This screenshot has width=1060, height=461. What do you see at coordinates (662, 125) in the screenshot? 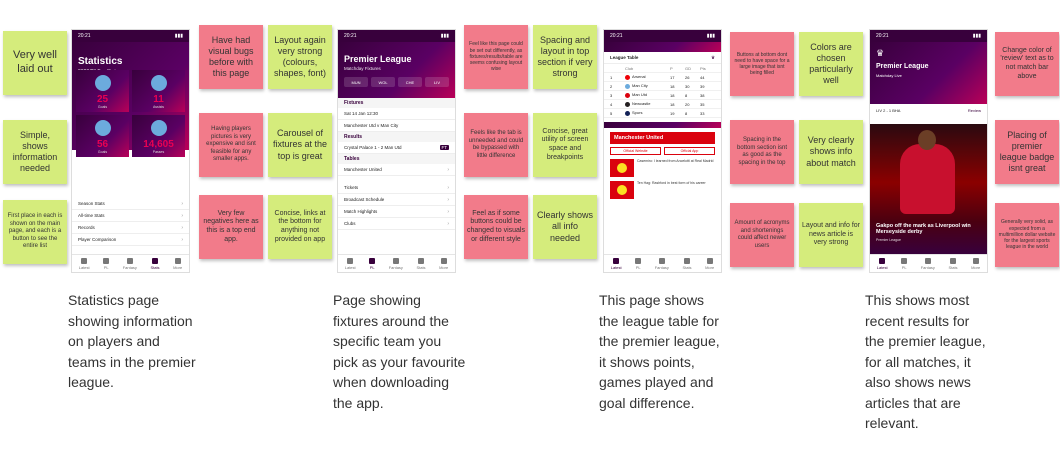
I see `divider` at bounding box center [662, 125].